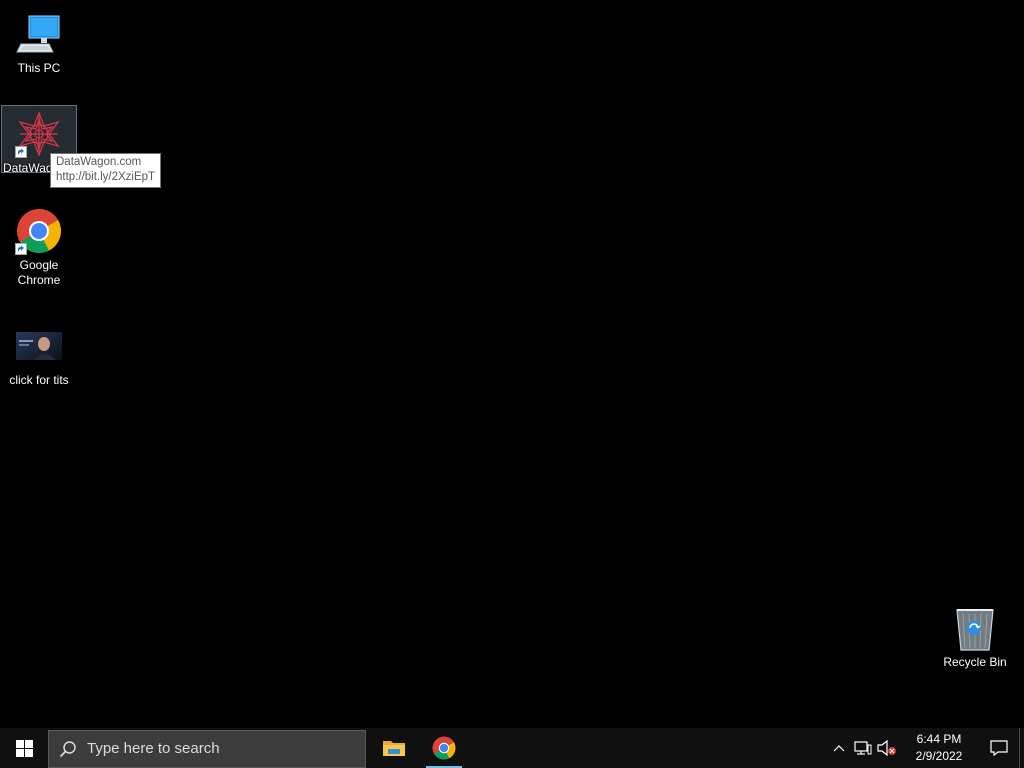 Image resolution: width=1024 pixels, height=768 pixels. I want to click on chevron-up-icon, so click(839, 748).